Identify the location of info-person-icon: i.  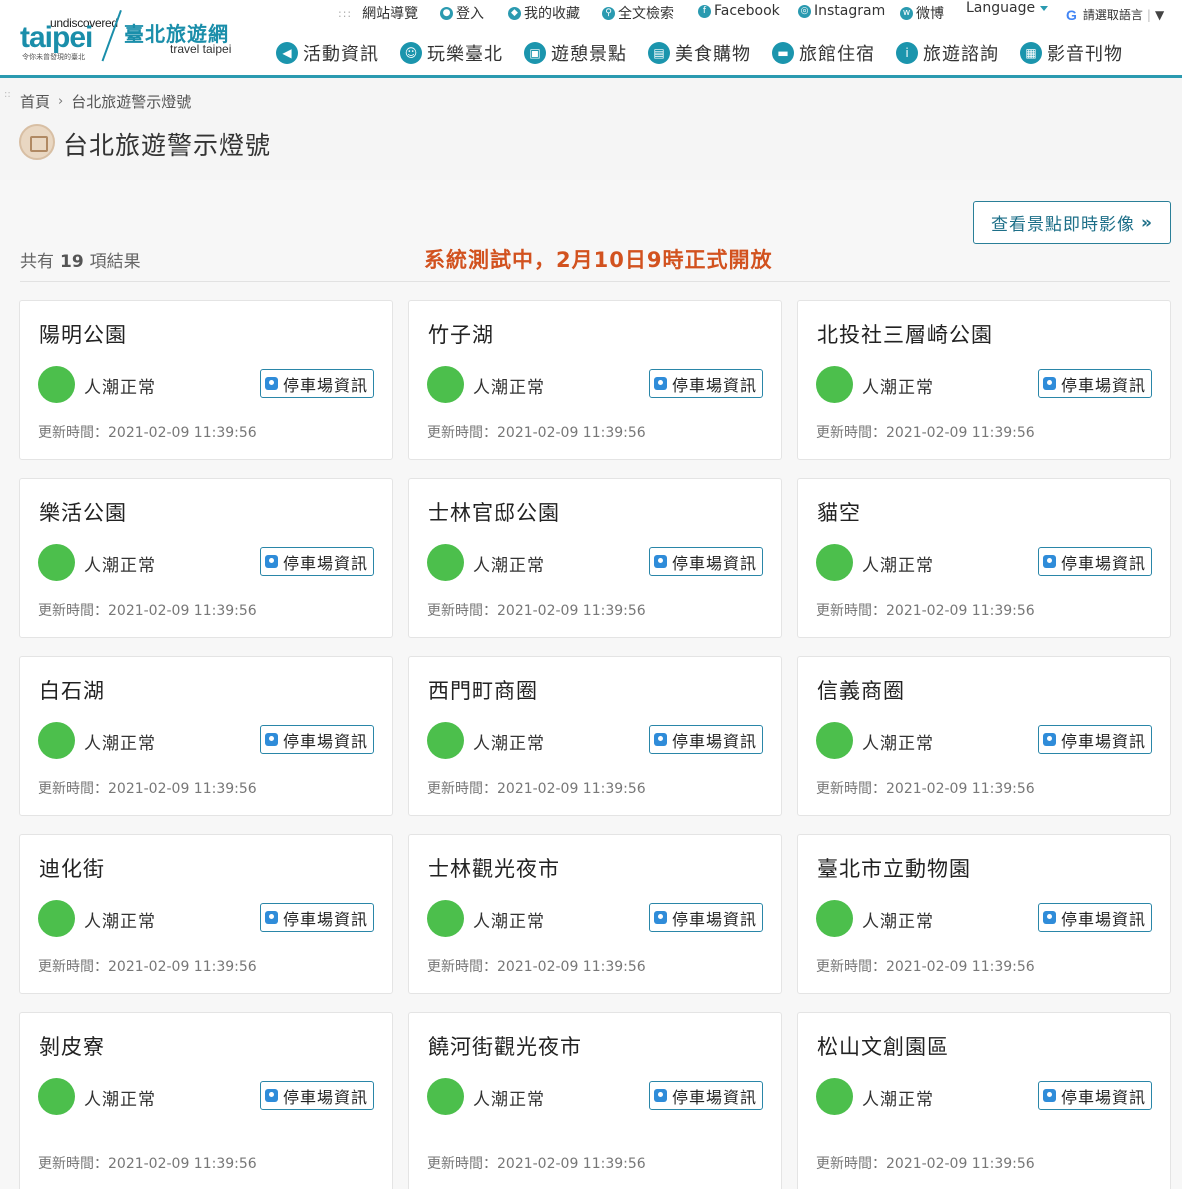
(907, 53).